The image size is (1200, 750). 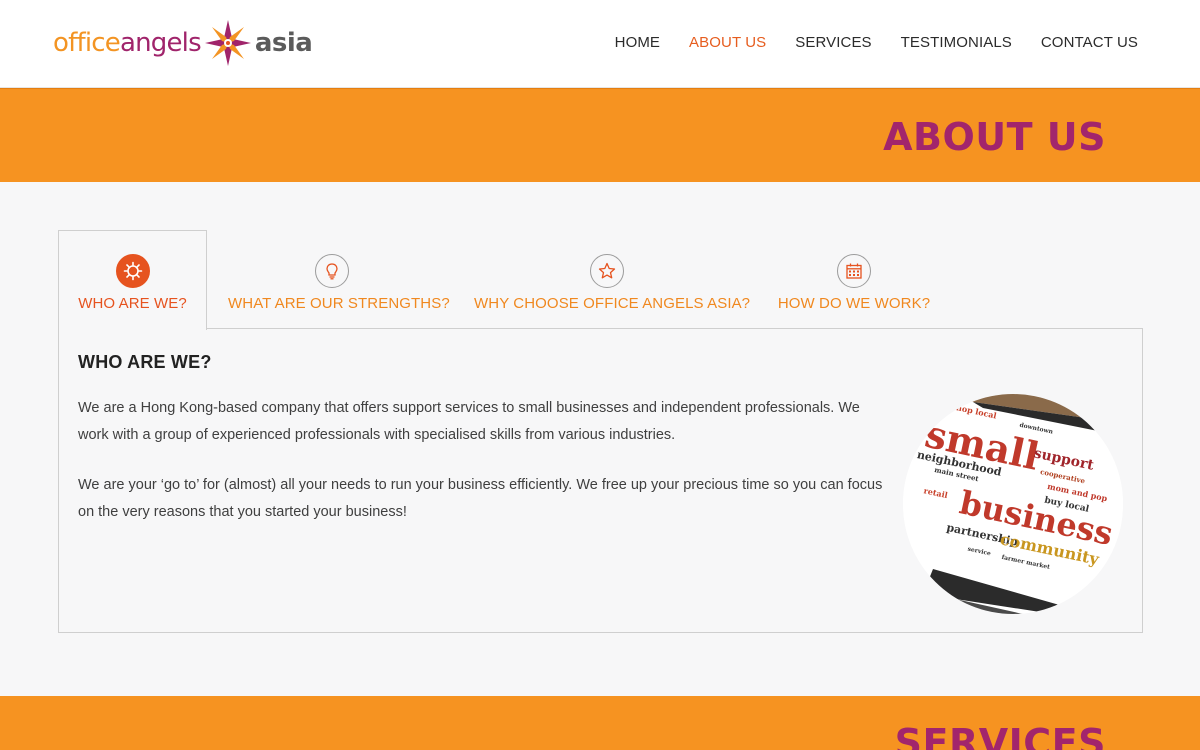 I want to click on star-icon, so click(x=606, y=271).